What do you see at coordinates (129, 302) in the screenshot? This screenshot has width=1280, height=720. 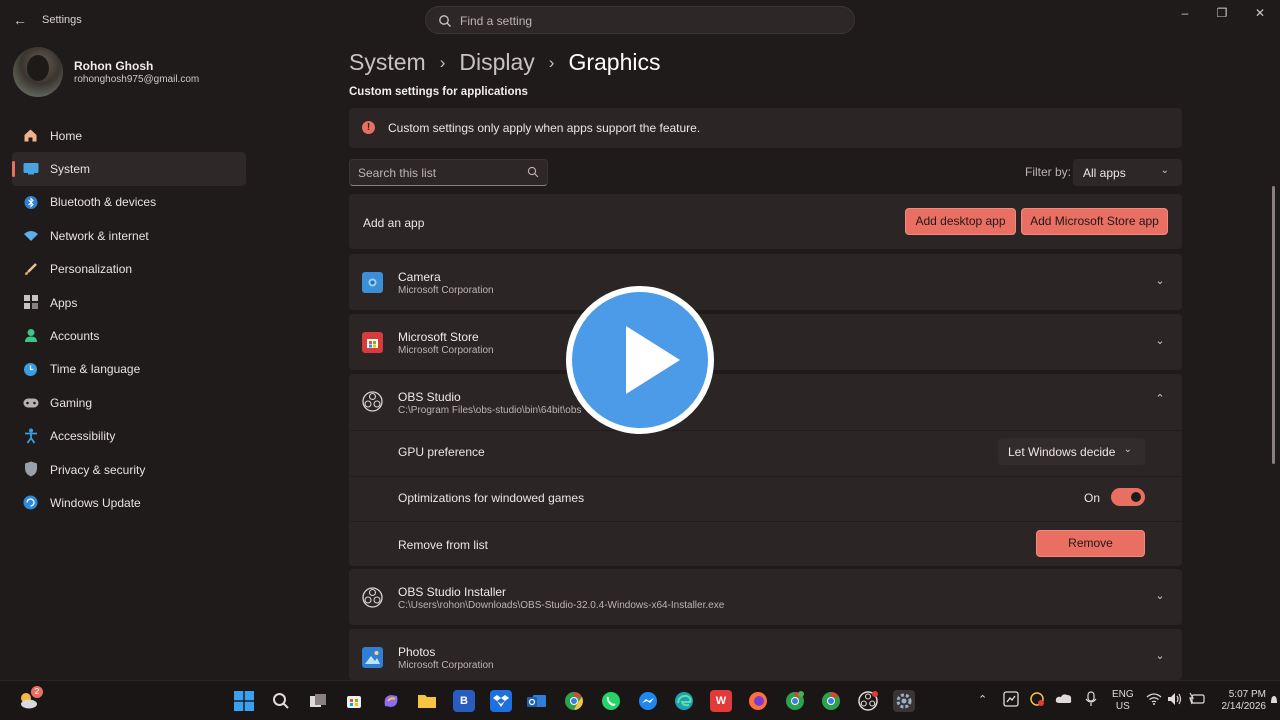 I see `sidebar-item-apps: Apps` at bounding box center [129, 302].